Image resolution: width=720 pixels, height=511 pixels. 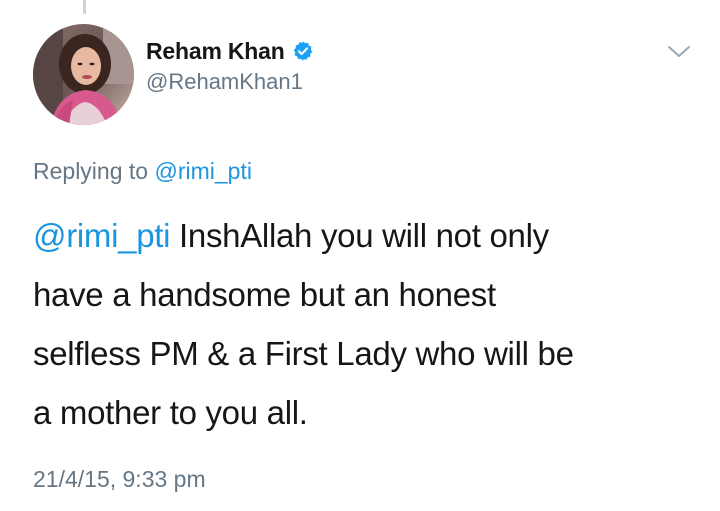 I want to click on tweet-text-line: a mother to you all., so click(x=170, y=412).